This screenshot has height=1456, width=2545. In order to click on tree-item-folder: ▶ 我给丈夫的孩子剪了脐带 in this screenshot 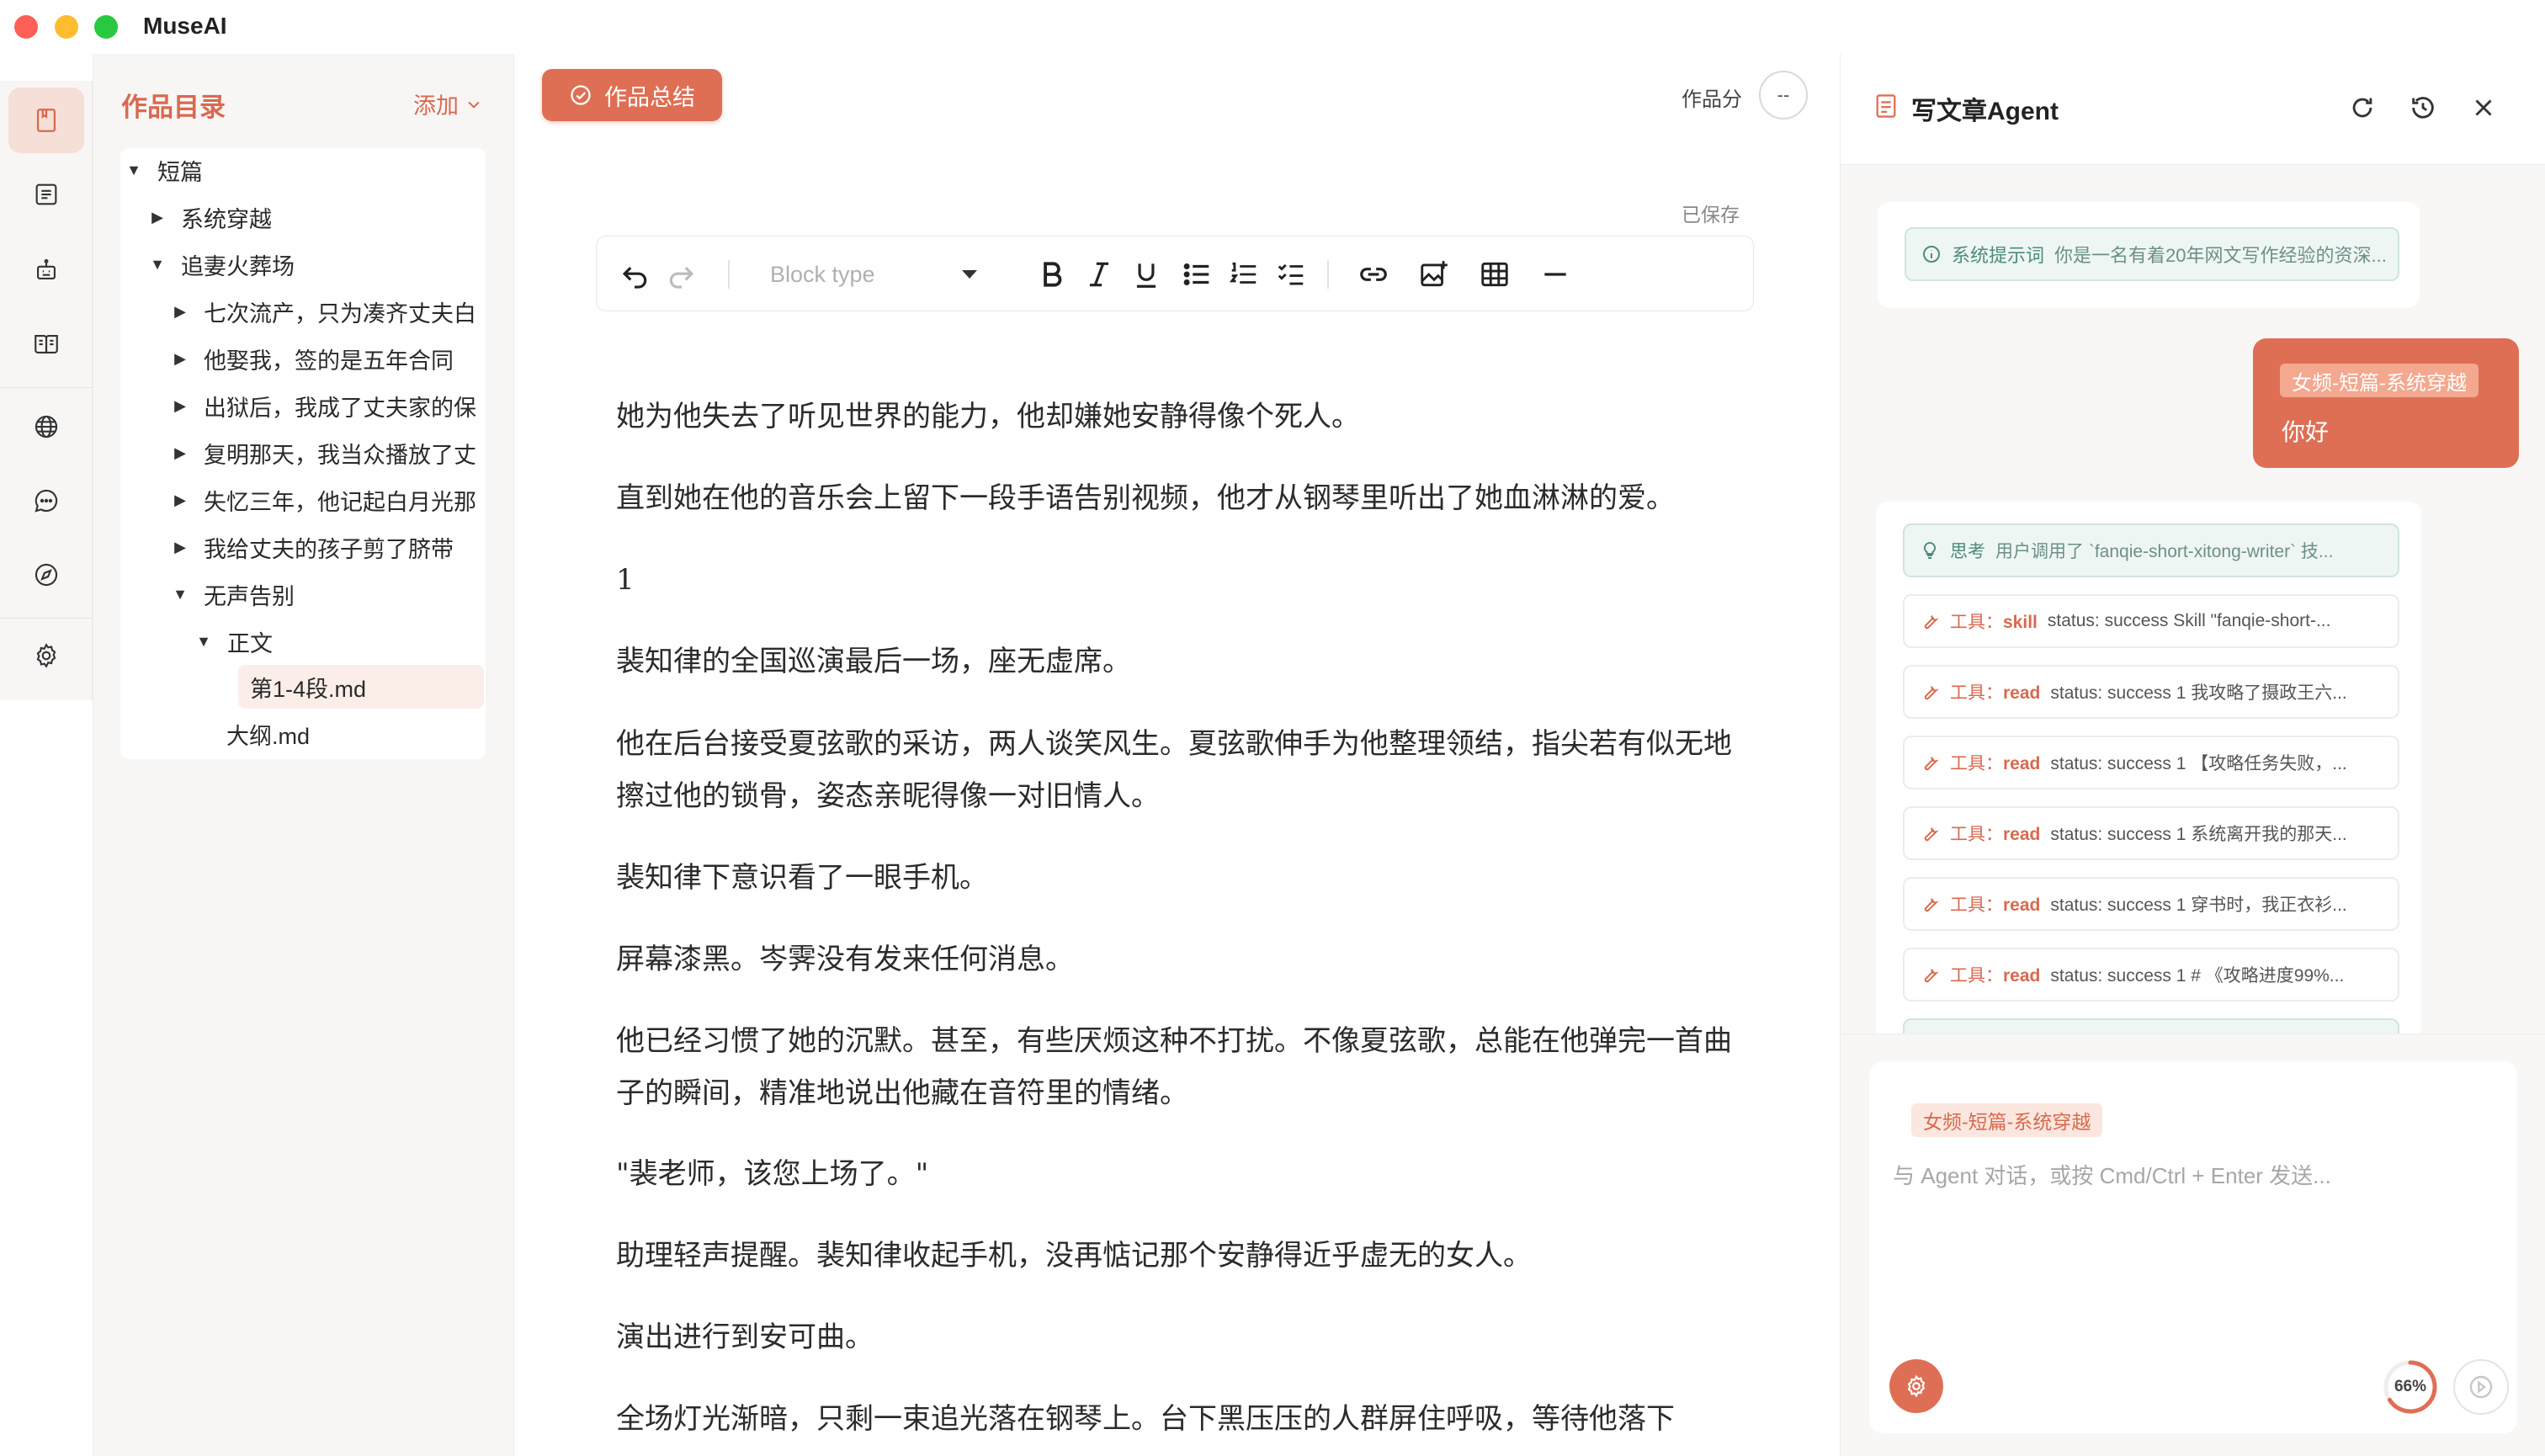, I will do `click(326, 547)`.